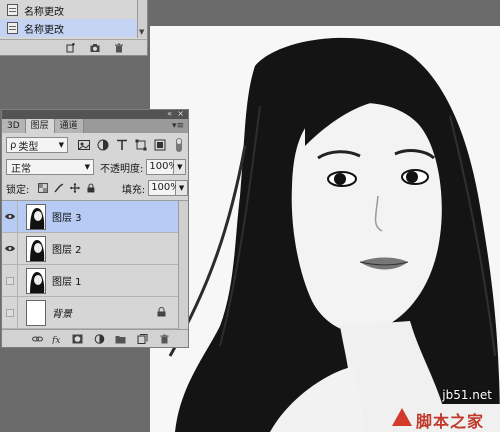 The height and width of the screenshot is (432, 500). I want to click on tab-3d: 3D, so click(14, 126).